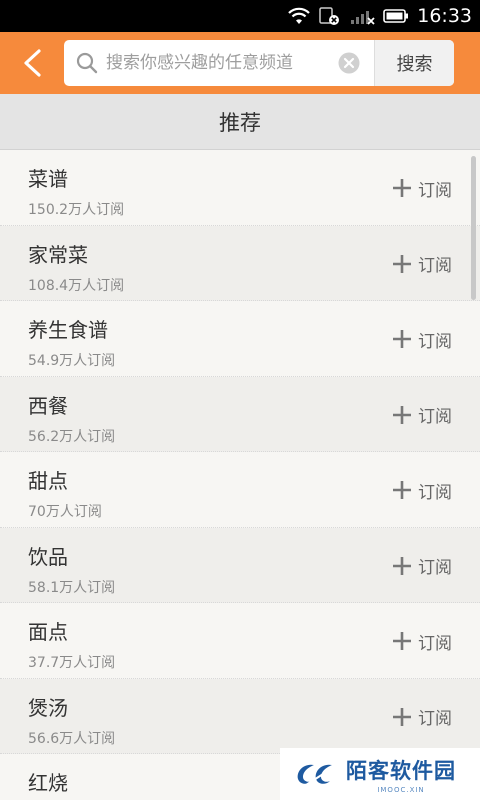 Image resolution: width=480 pixels, height=800 pixels. I want to click on watermark: 陌客软件园 IMOOC.XIN, so click(380, 774).